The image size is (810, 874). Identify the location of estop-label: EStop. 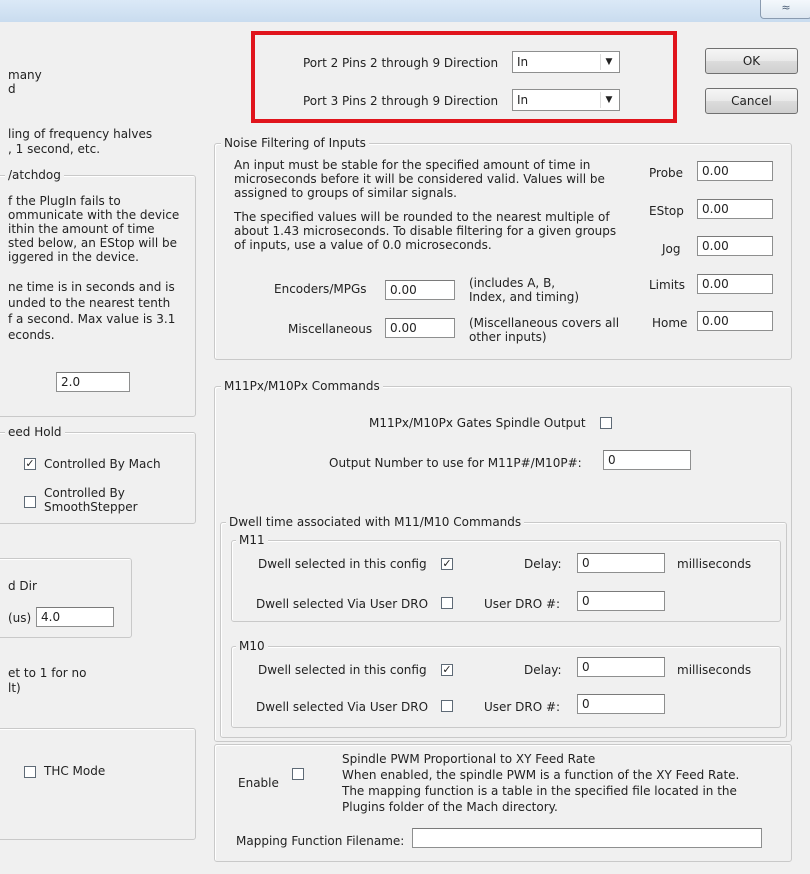
(666, 211).